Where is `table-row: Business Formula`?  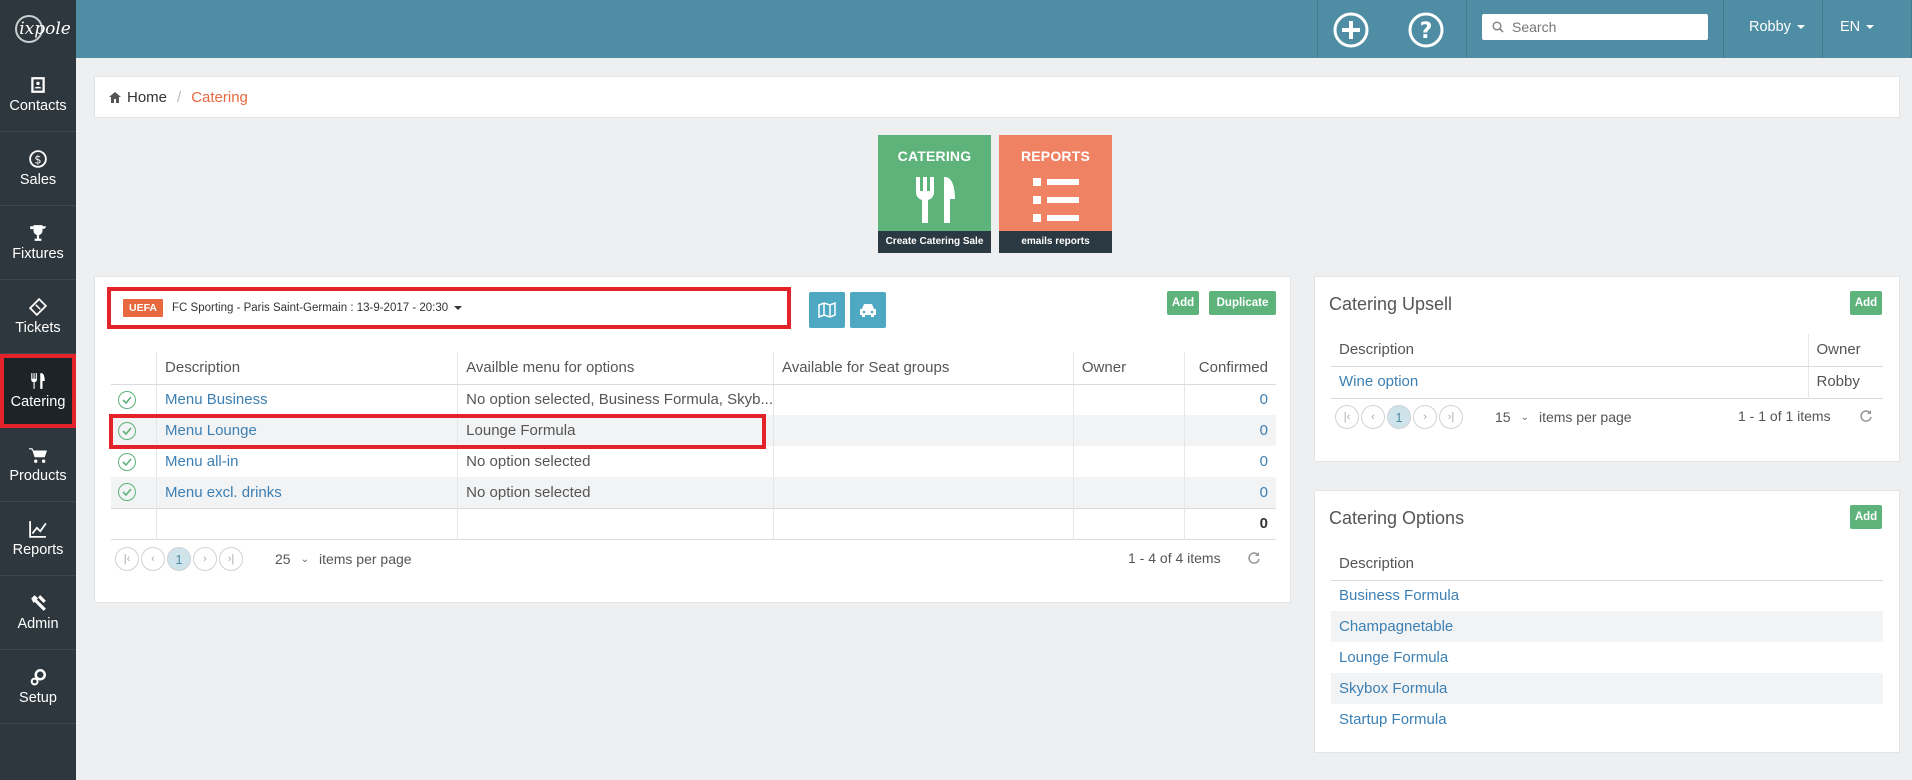 table-row: Business Formula is located at coordinates (1607, 595).